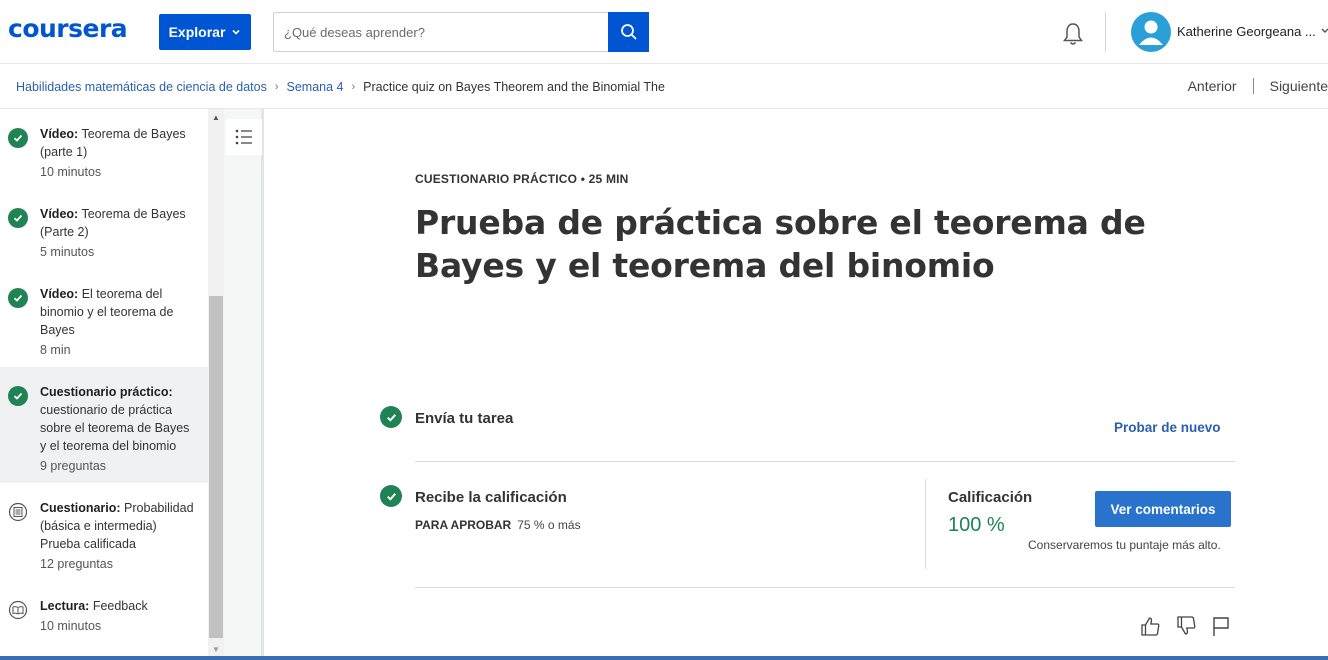  I want to click on thumbs-down-icon, so click(1186, 626).